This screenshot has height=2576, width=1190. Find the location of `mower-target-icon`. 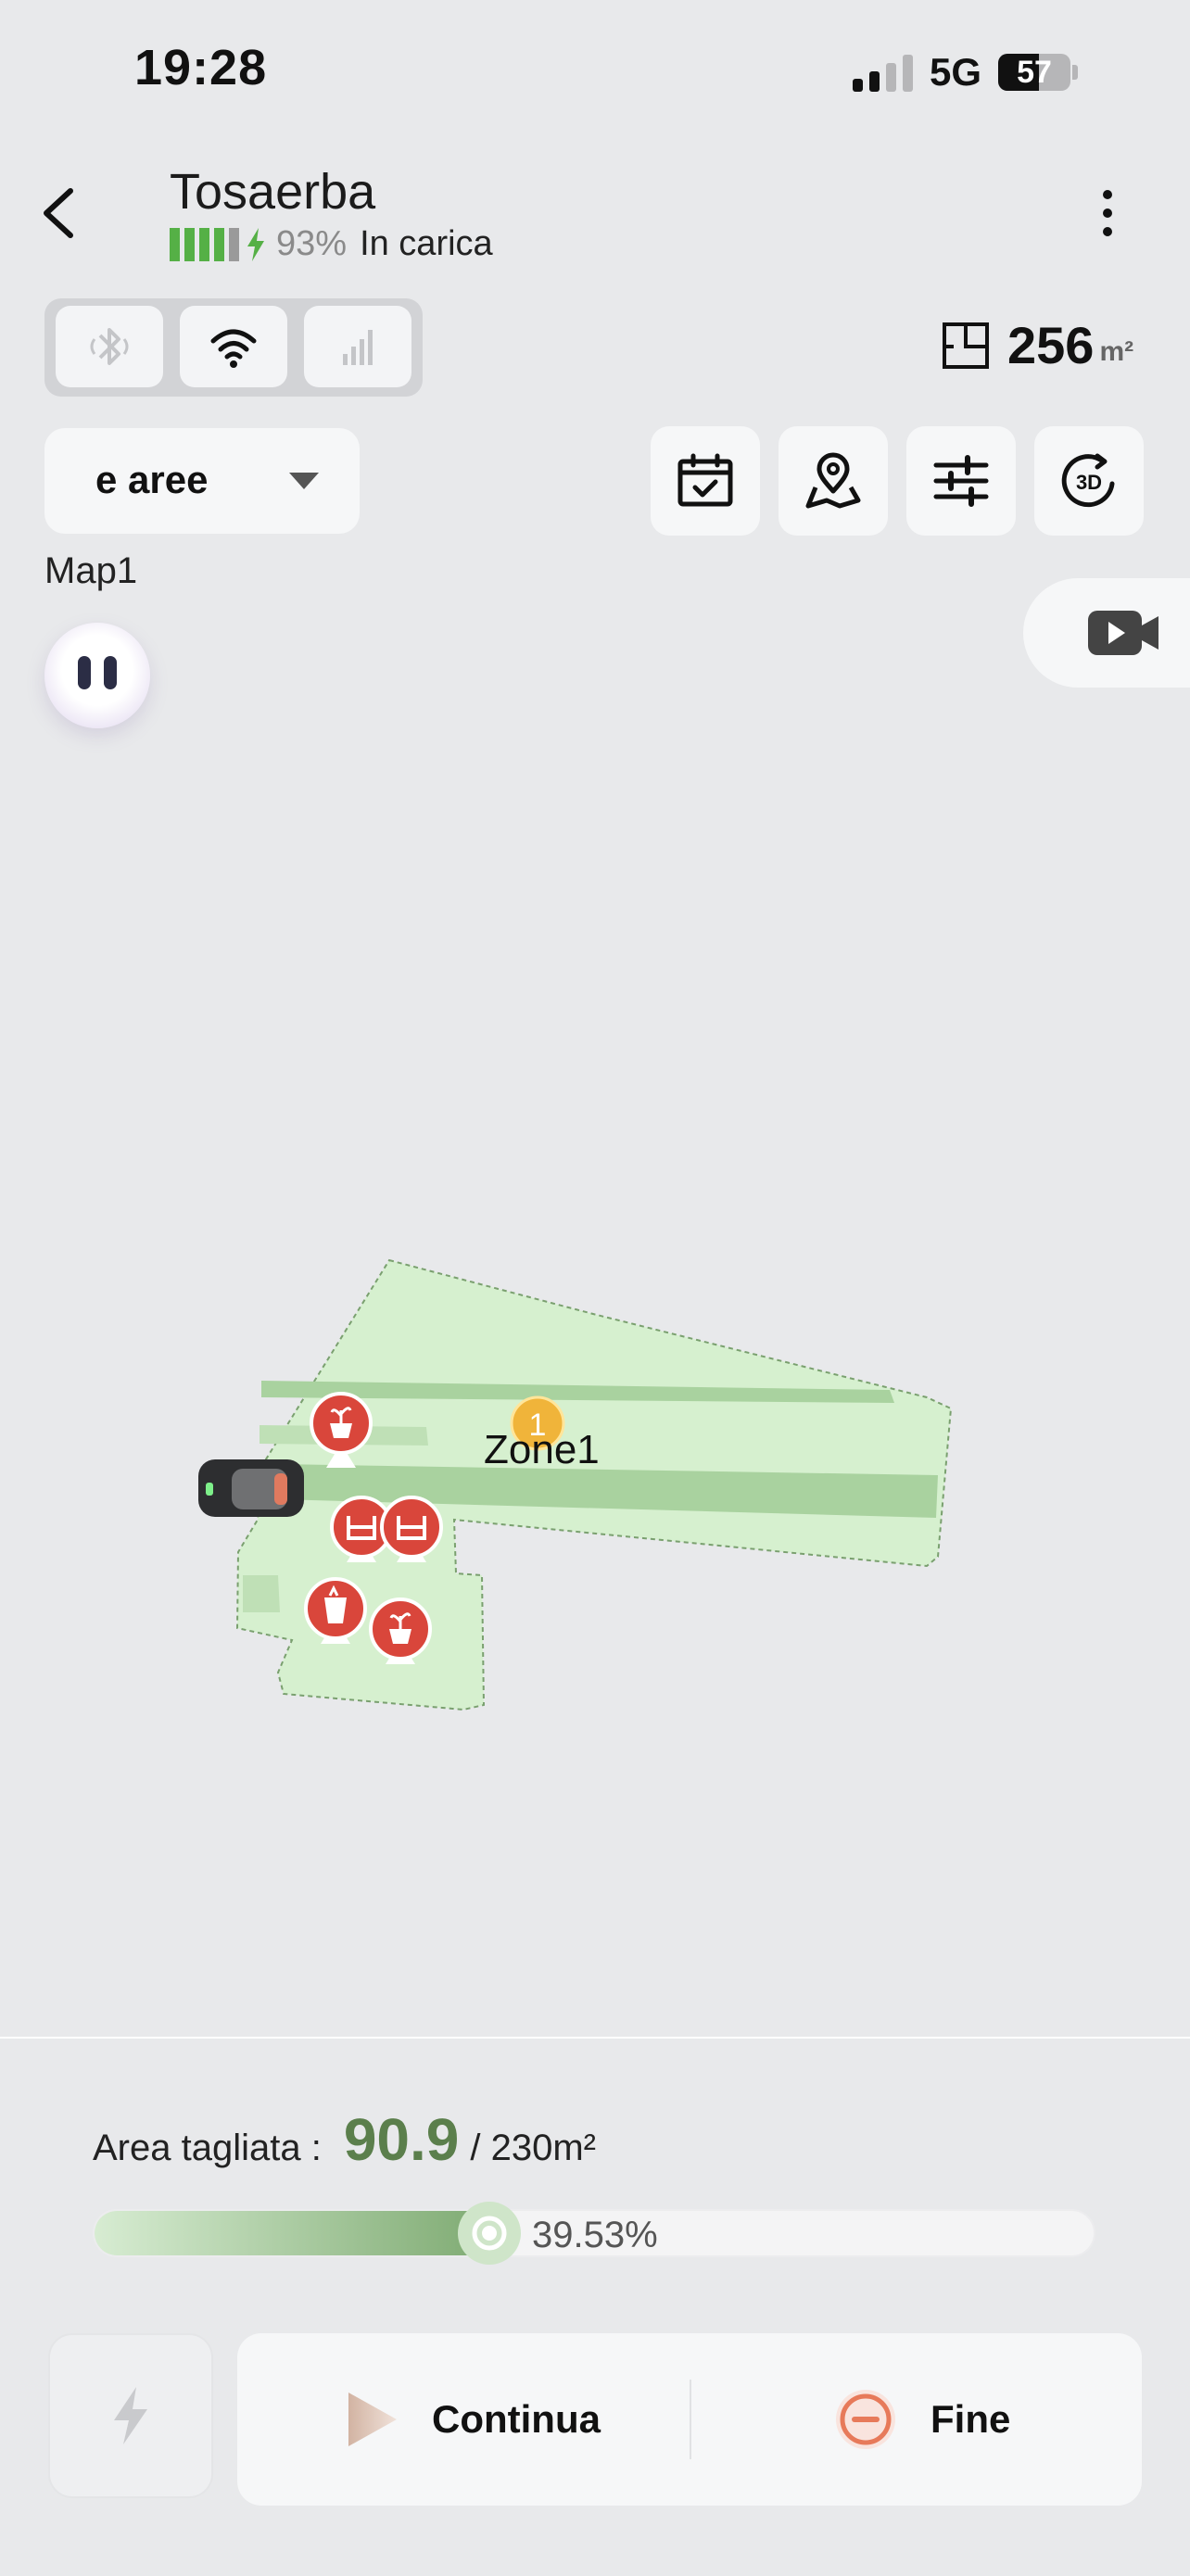

mower-target-icon is located at coordinates (489, 2234).